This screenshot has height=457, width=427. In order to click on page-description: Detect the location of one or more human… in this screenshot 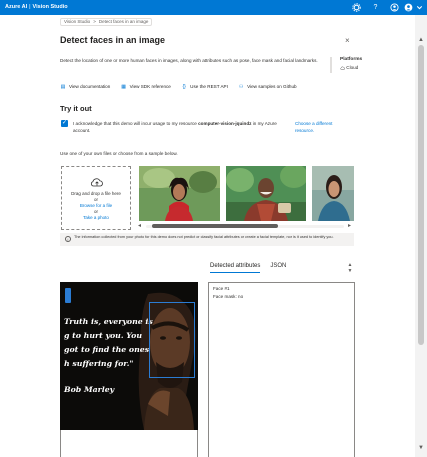, I will do `click(189, 60)`.